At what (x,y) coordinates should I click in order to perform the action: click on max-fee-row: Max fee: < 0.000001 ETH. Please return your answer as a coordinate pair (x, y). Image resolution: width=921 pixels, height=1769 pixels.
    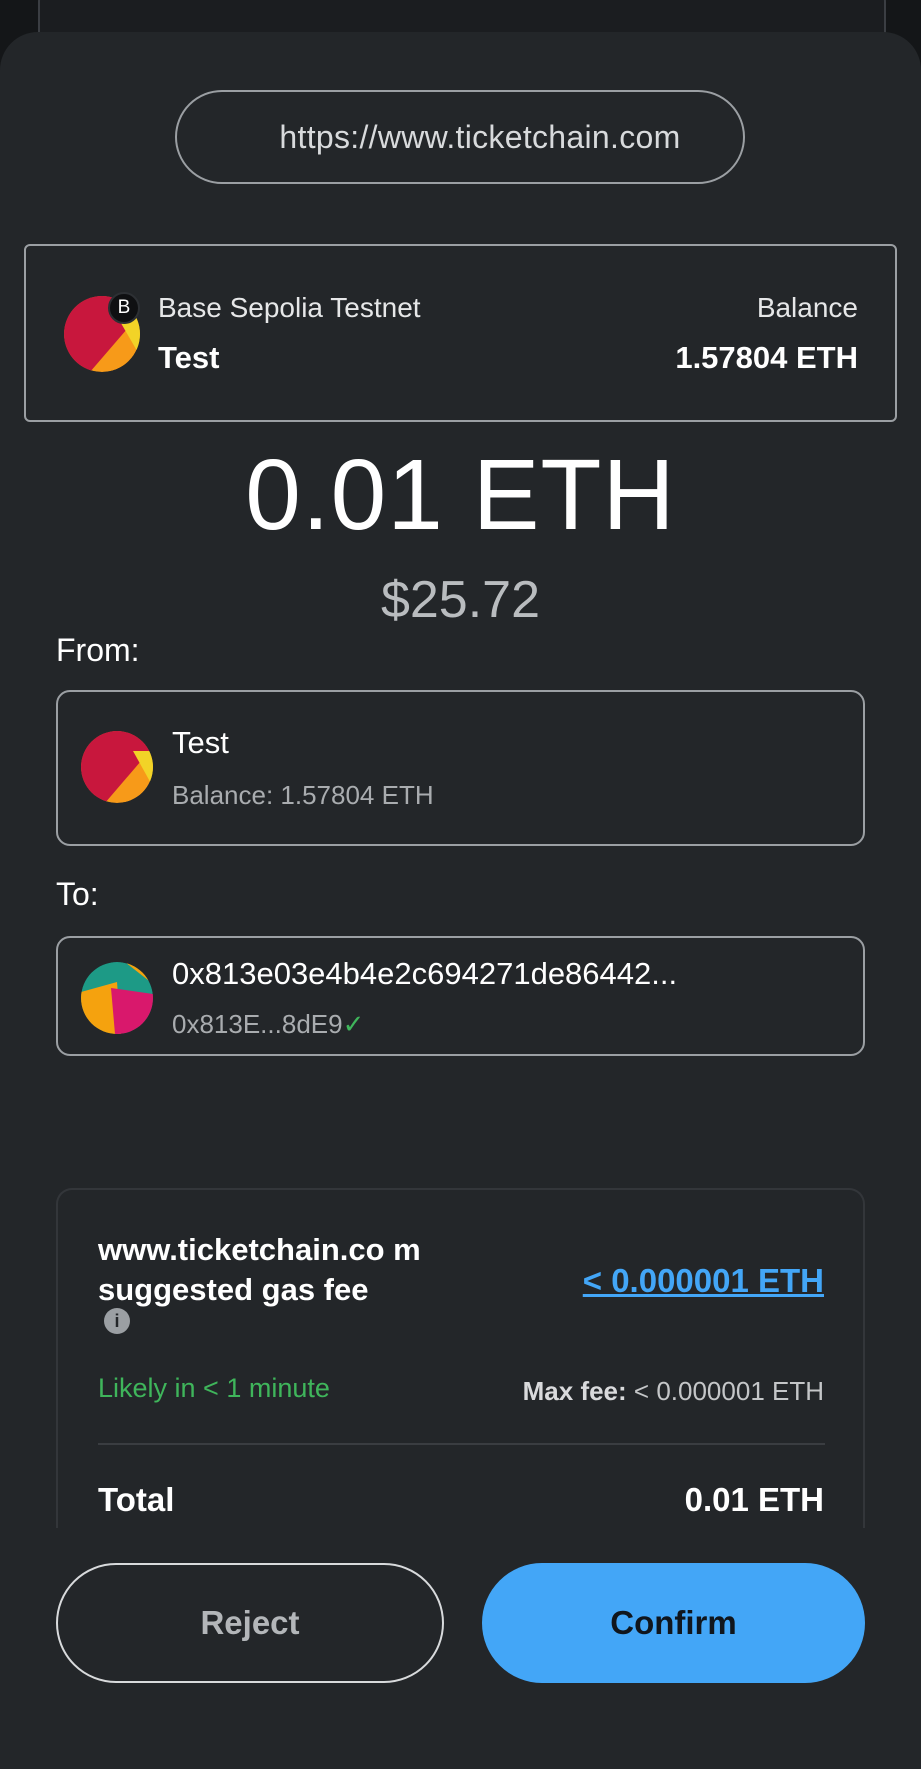
    Looking at the image, I should click on (673, 1391).